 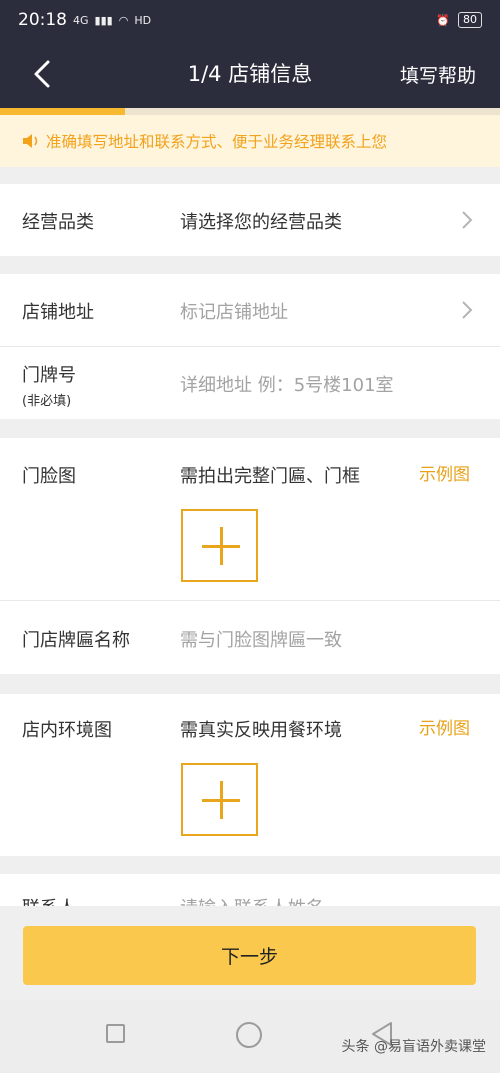 What do you see at coordinates (58, 222) in the screenshot?
I see `category-label: 经营品类` at bounding box center [58, 222].